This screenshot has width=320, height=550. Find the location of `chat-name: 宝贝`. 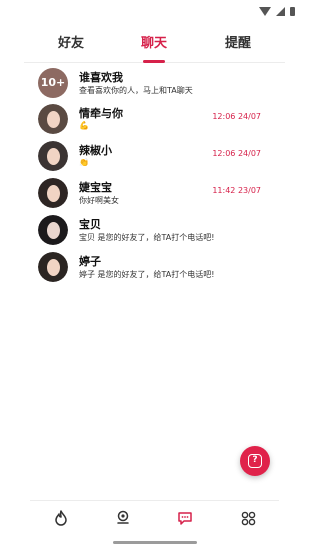

chat-name: 宝贝 is located at coordinates (90, 224).